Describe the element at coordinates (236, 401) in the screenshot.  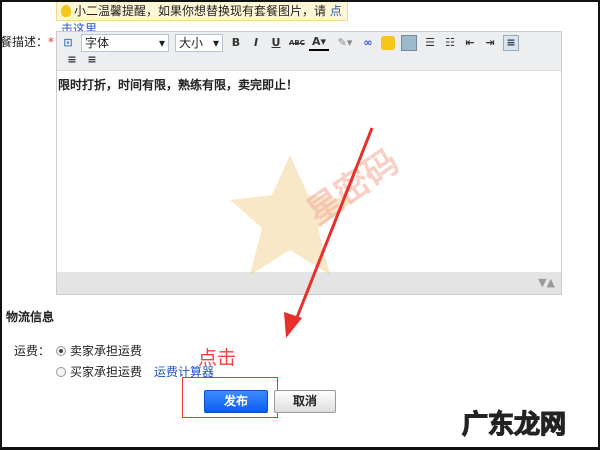
I see `publish-button: 发布` at that location.